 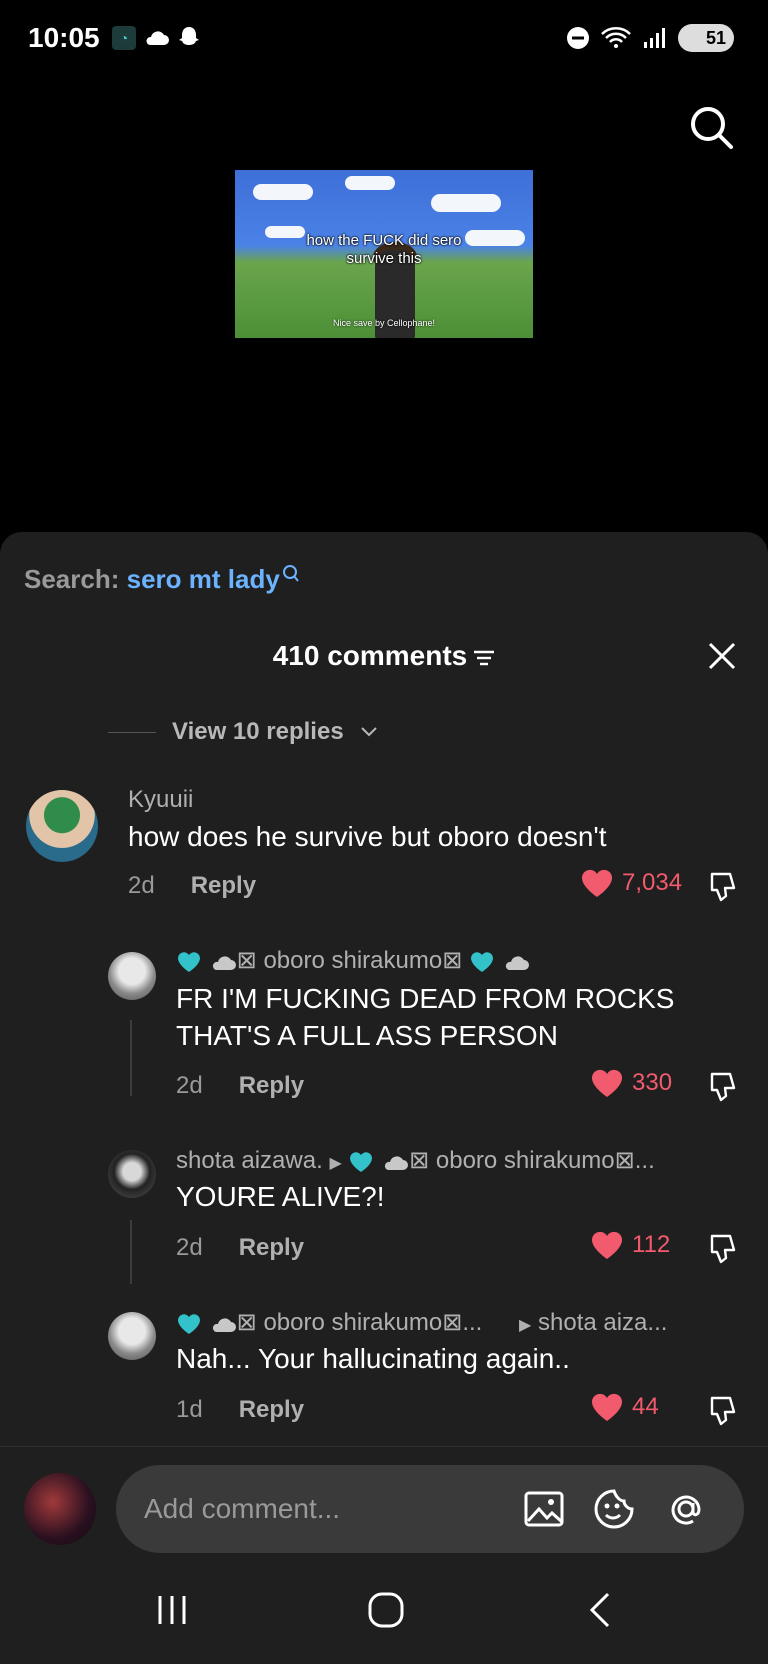 What do you see at coordinates (654, 38) in the screenshot?
I see `signal-icon` at bounding box center [654, 38].